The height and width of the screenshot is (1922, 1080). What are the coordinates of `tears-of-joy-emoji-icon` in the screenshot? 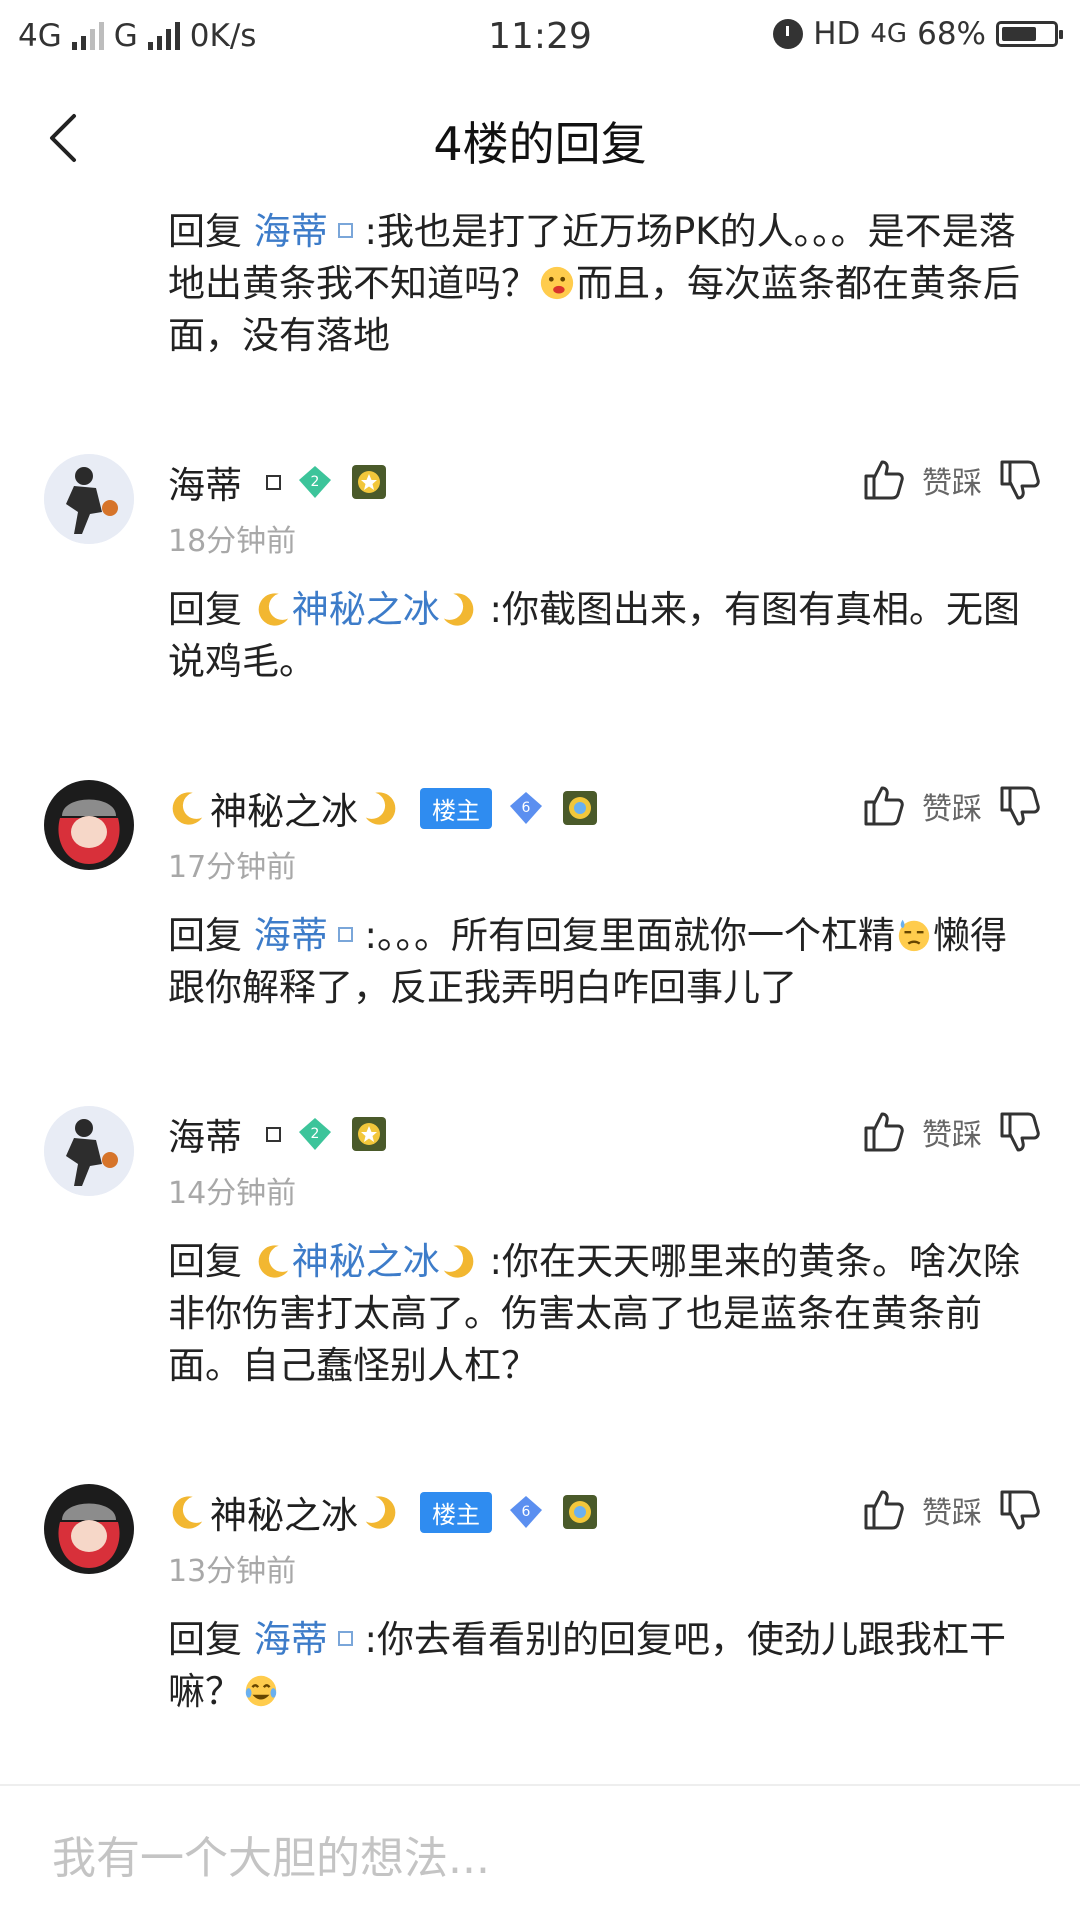 It's located at (261, 1691).